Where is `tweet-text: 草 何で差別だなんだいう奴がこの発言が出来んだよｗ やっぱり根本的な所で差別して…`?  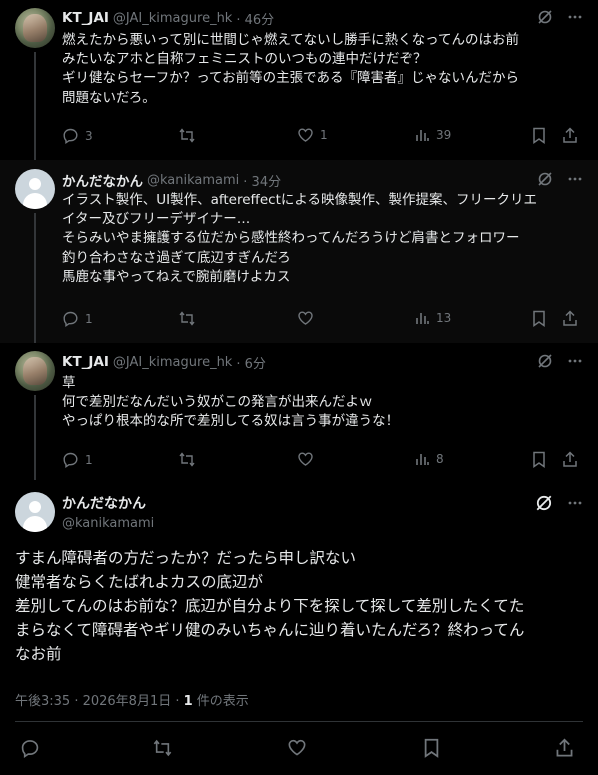 tweet-text: 草 何で差別だなんだいう奴がこの発言が出来んだよｗ やっぱり根本的な所で差別して… is located at coordinates (231, 402).